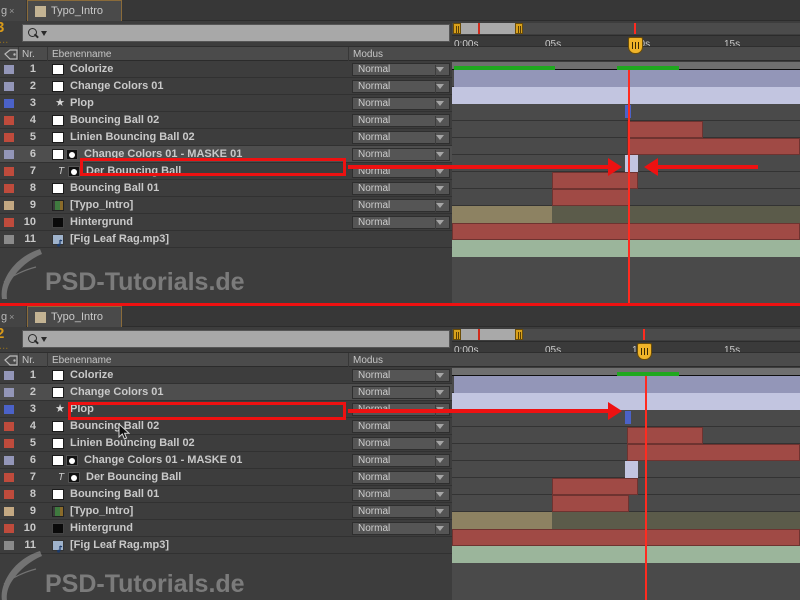  Describe the element at coordinates (519, 28) in the screenshot. I see `zoom-handle-right-top` at that location.